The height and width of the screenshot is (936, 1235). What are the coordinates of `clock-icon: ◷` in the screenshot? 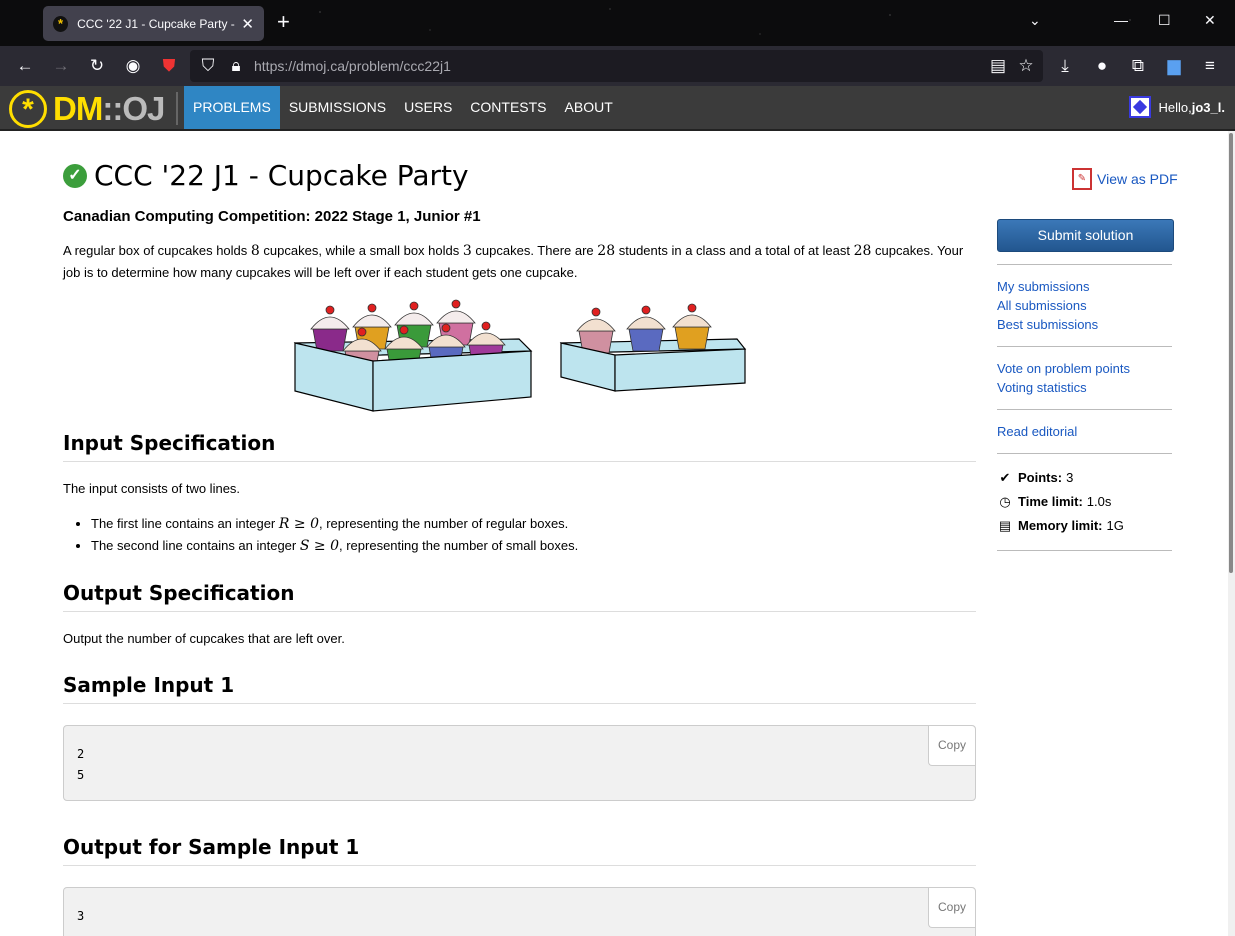 It's located at (1005, 501).